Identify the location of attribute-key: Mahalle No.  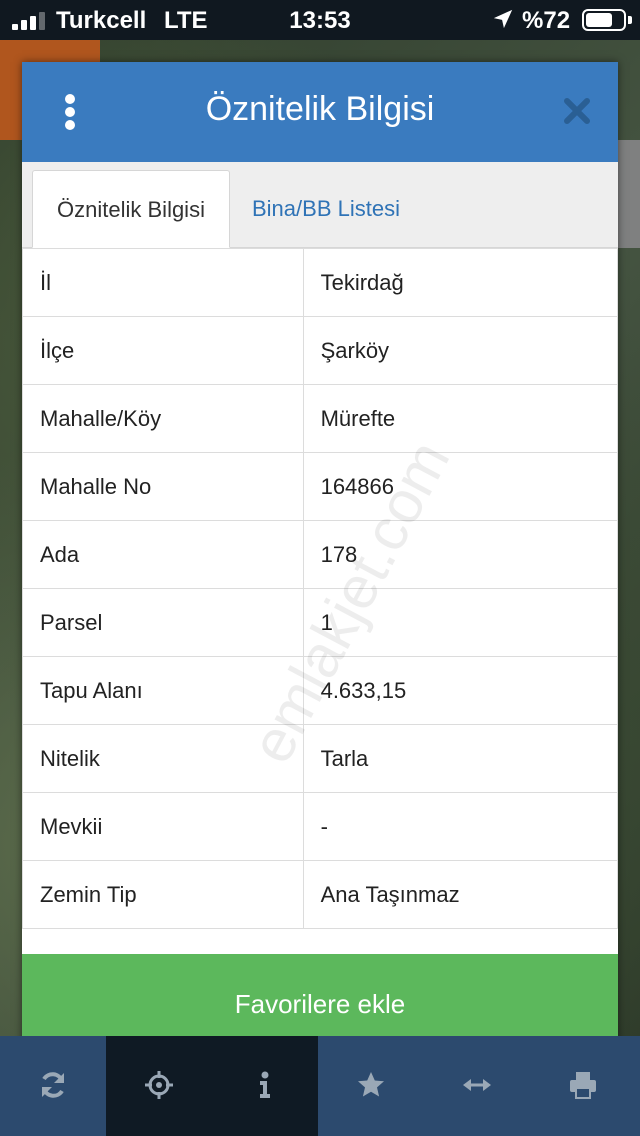
(163, 486).